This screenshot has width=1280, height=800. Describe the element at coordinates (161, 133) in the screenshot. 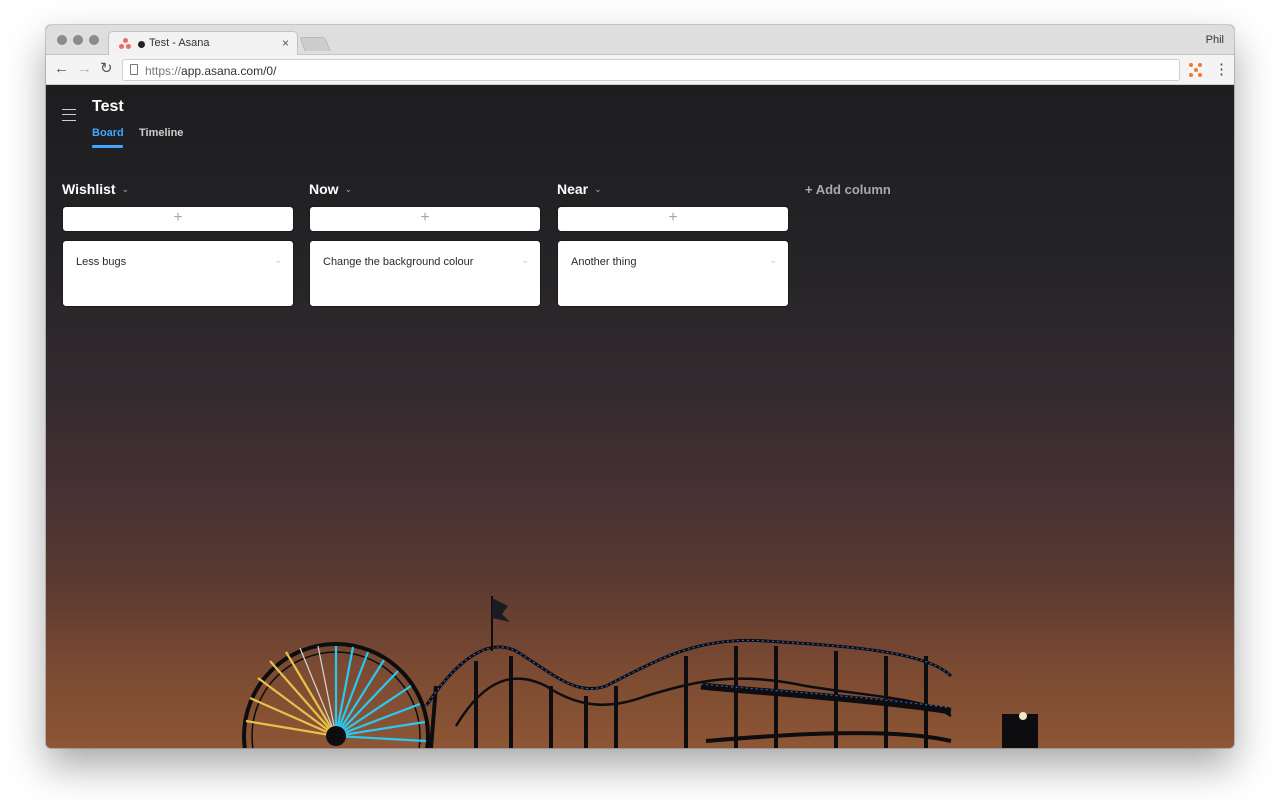

I see `tab-timeline: Timeline` at that location.